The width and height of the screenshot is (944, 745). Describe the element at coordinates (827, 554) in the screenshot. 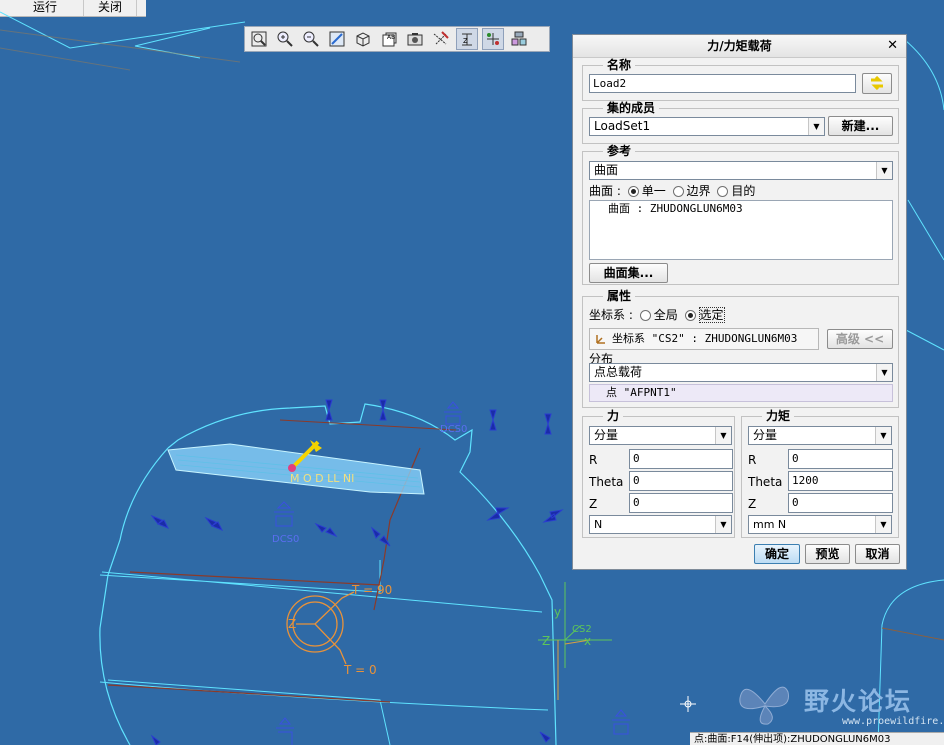

I see `preview-button: 预览` at that location.